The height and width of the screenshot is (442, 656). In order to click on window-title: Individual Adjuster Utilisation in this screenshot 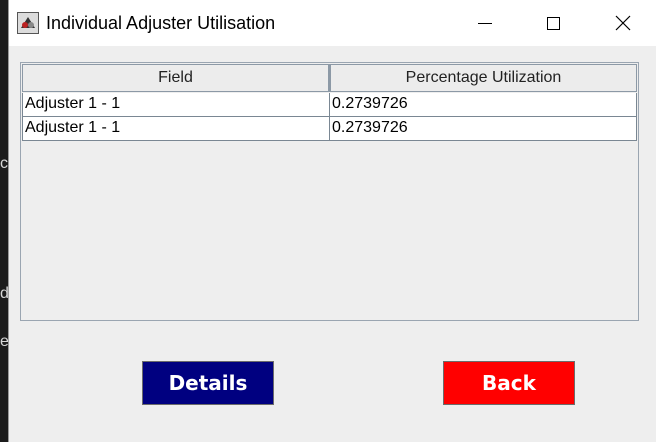, I will do `click(161, 23)`.